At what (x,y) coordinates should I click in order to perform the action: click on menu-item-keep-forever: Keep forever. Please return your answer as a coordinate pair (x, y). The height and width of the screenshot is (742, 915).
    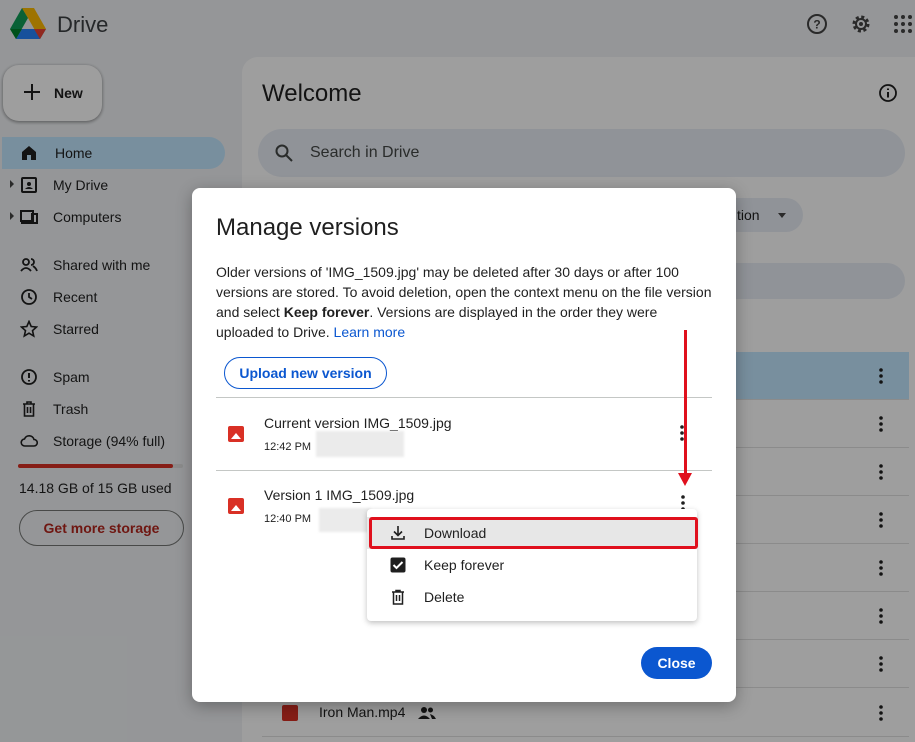
    Looking at the image, I should click on (532, 565).